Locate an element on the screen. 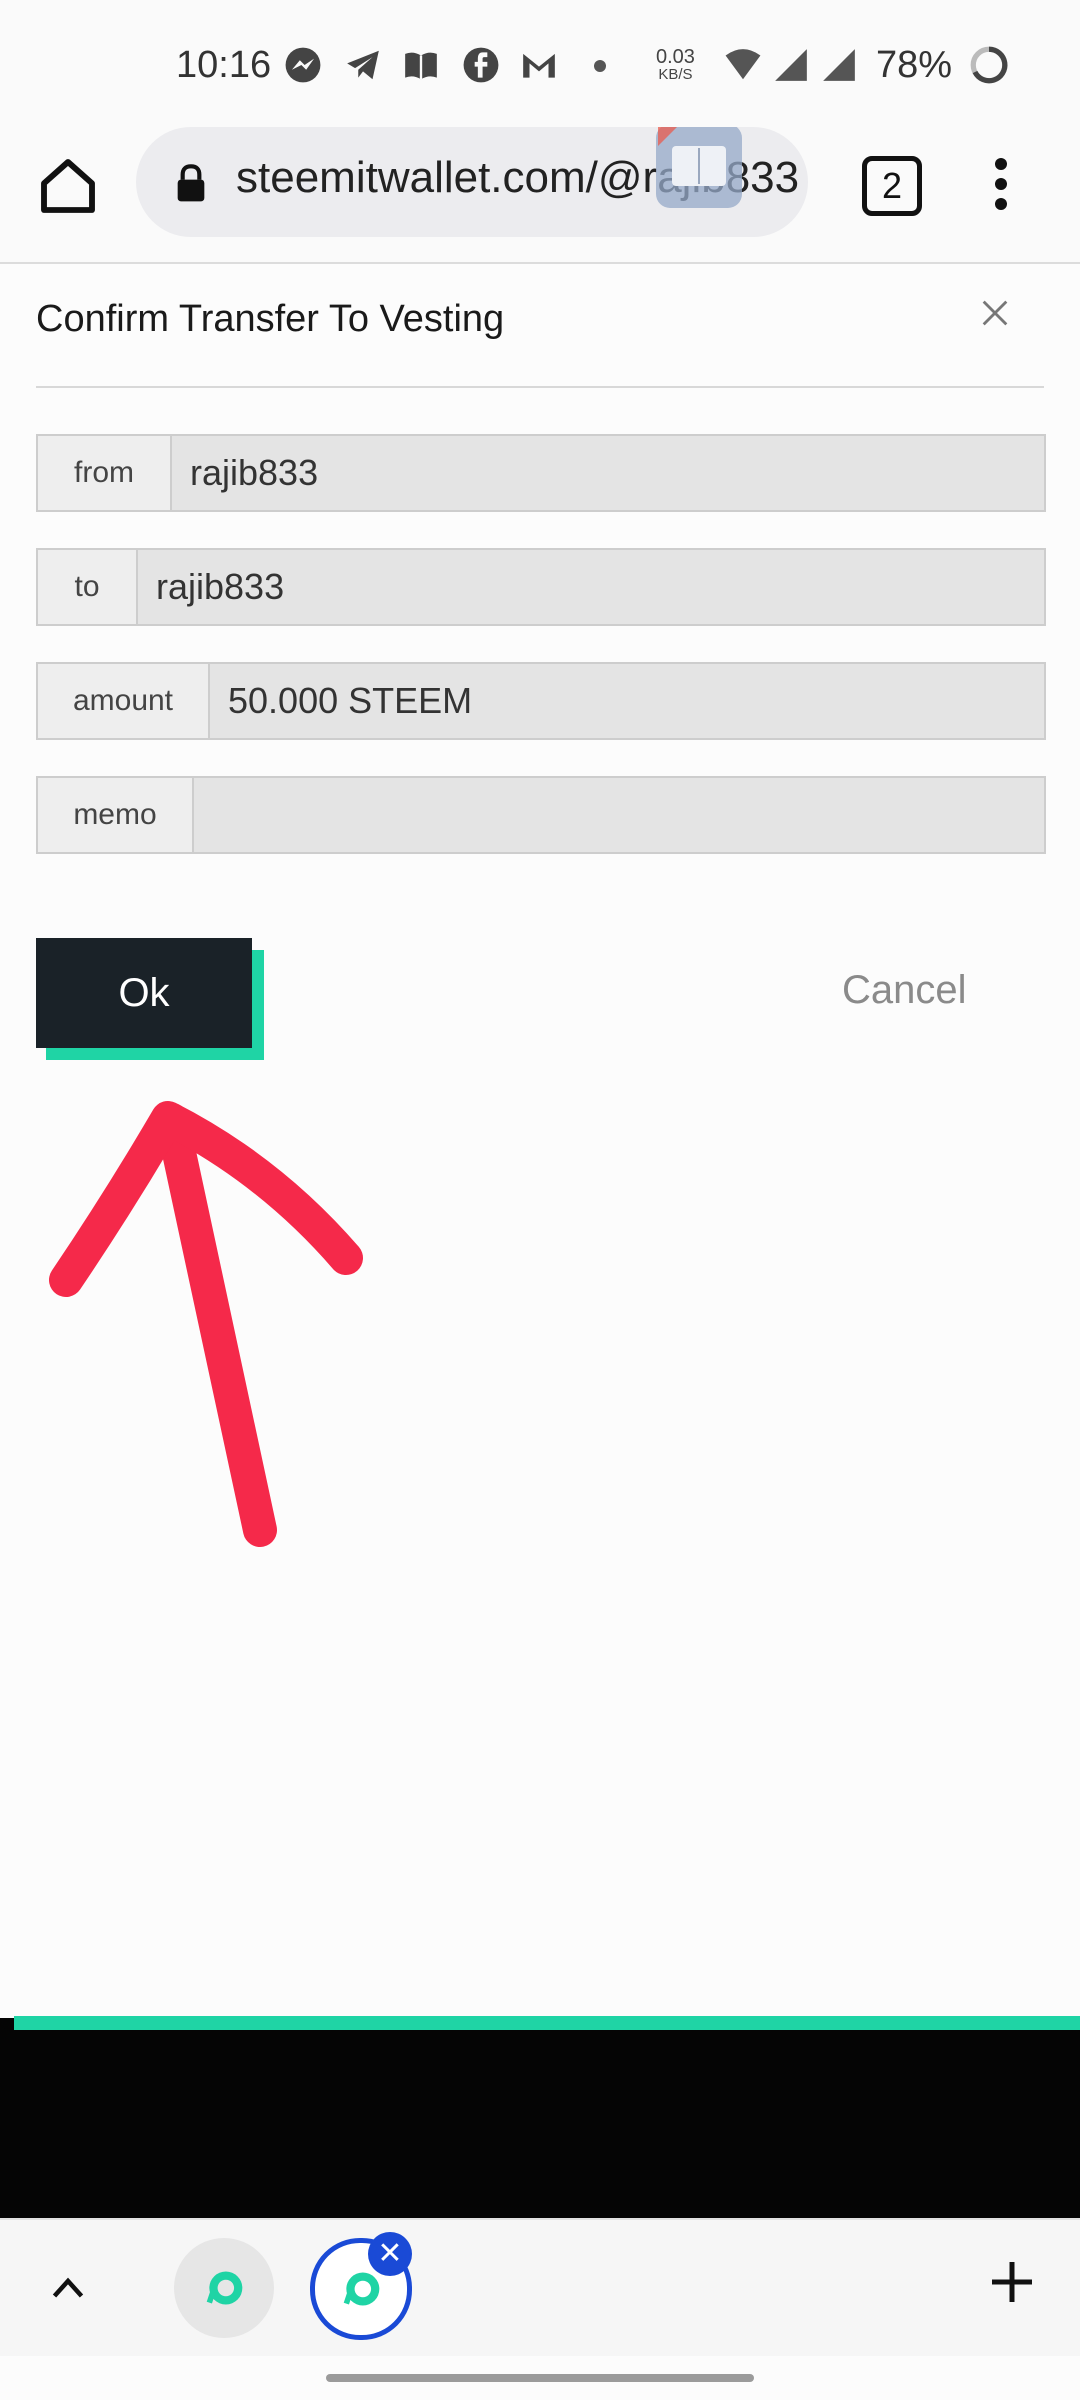 This screenshot has width=1080, height=2400. chevron-up-icon is located at coordinates (68, 2287).